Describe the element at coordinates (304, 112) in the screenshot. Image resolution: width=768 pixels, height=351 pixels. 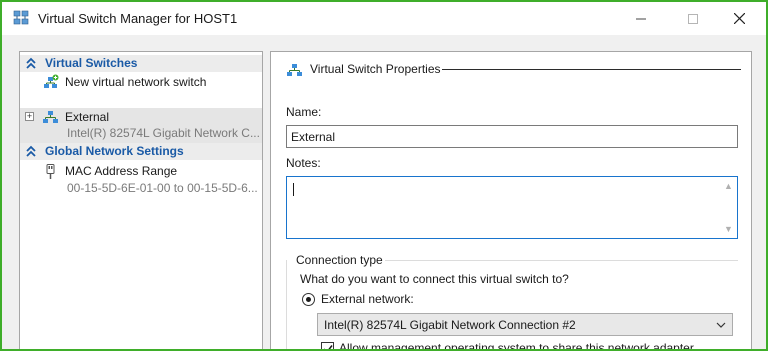
I see `name-label: Name:` at that location.